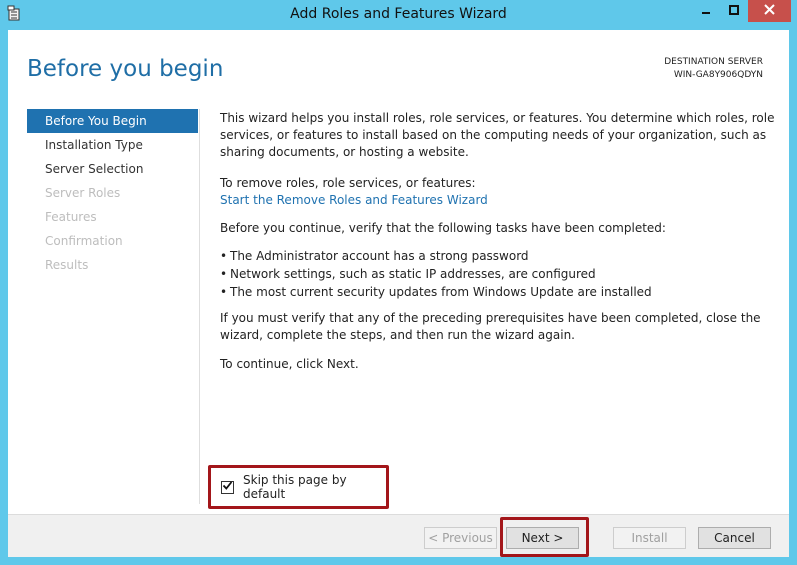  I want to click on skip-page-checkbox, so click(227, 487).